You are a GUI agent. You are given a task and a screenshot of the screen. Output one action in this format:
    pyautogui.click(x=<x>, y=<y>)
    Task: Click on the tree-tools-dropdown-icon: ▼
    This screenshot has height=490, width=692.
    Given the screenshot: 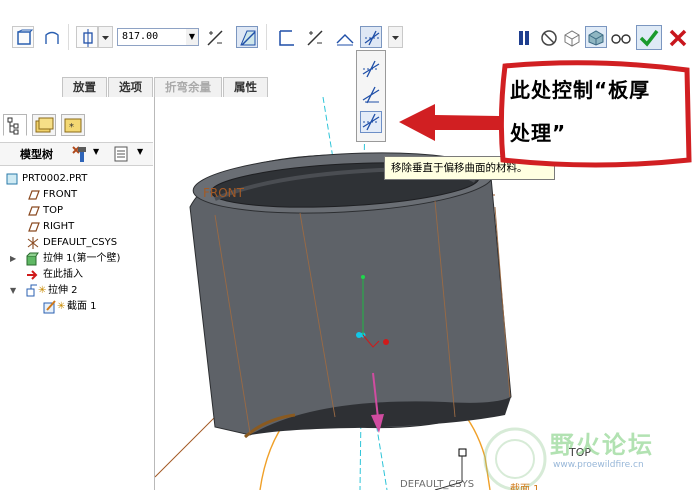 What is the action you would take?
    pyautogui.click(x=96, y=151)
    